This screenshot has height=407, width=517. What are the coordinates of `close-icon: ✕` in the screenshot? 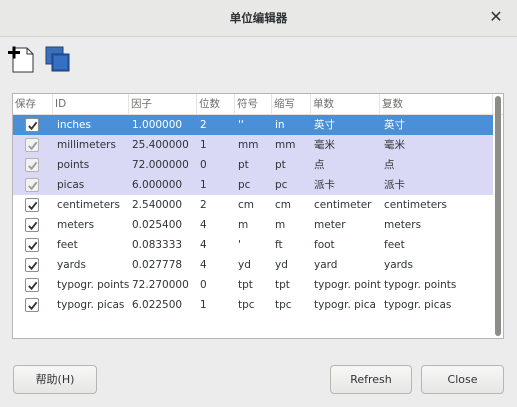 It's located at (496, 17).